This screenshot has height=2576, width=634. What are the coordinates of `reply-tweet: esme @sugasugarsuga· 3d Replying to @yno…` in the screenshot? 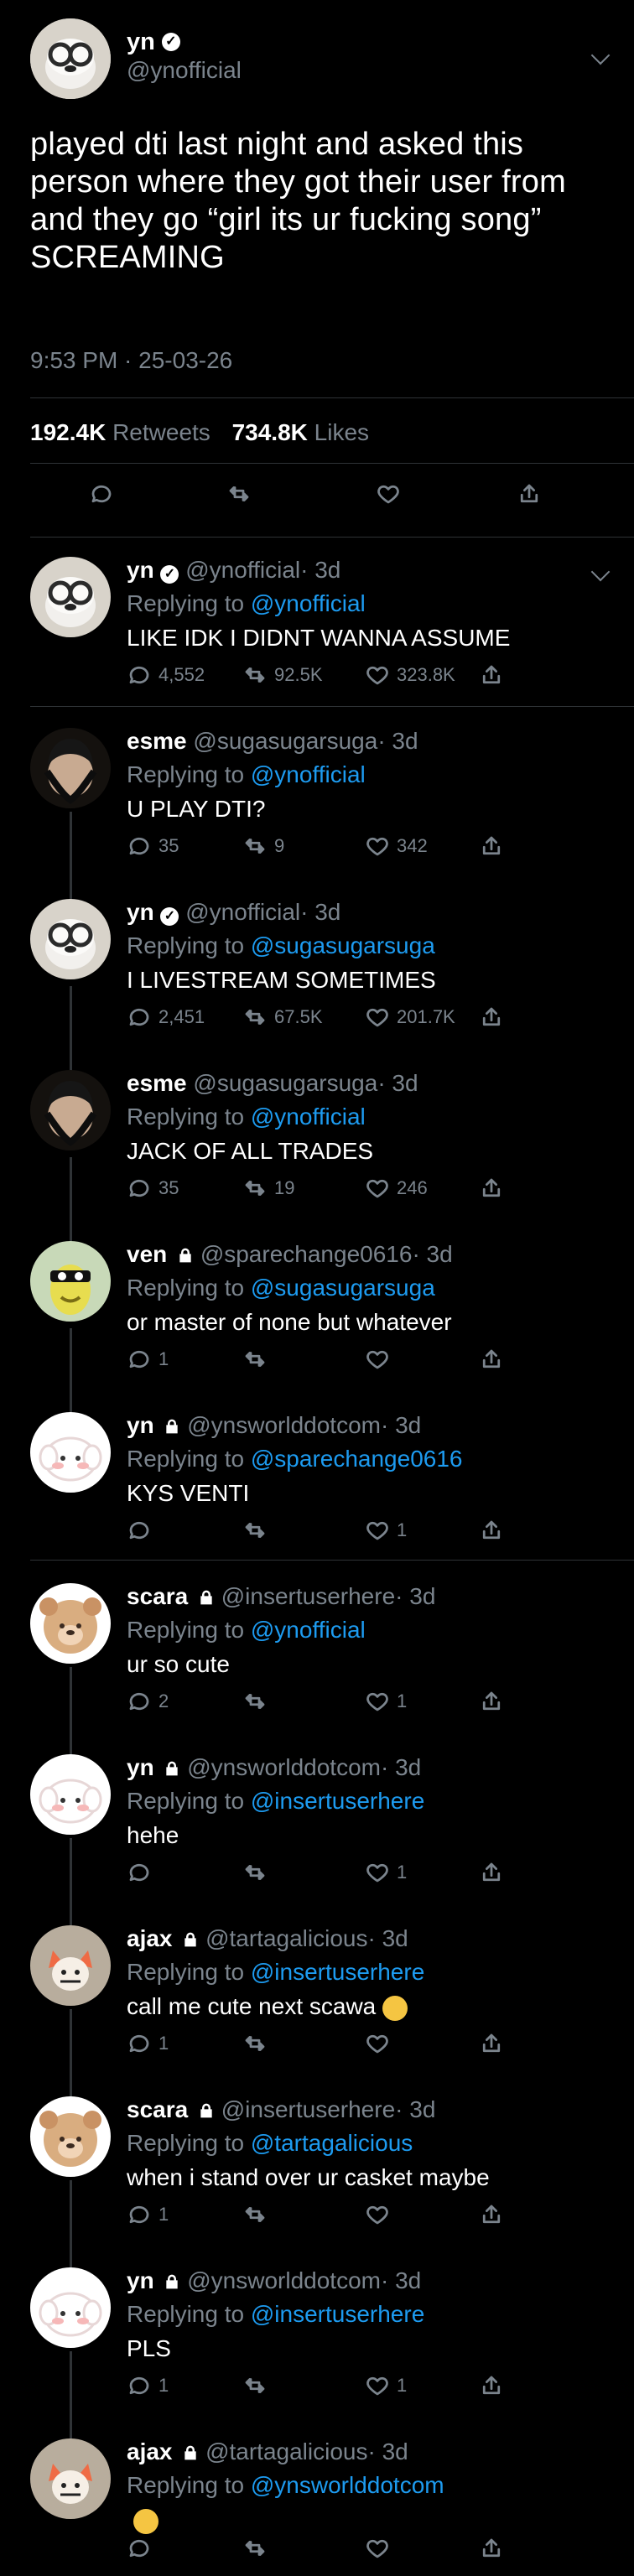 It's located at (317, 793).